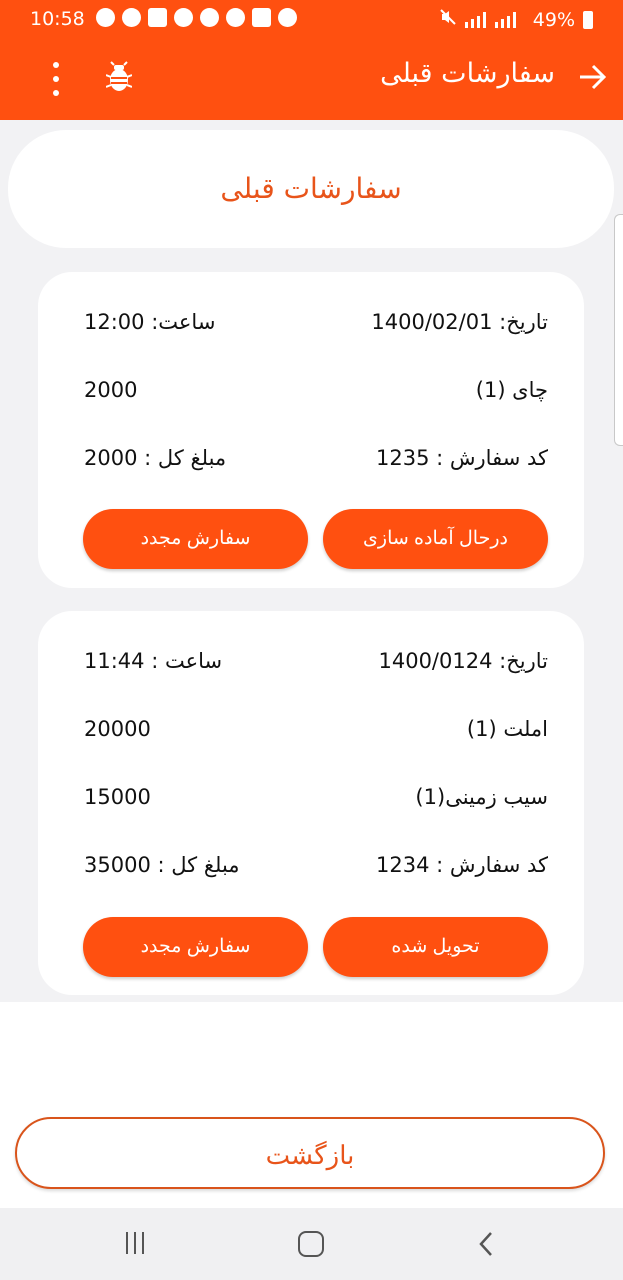  Describe the element at coordinates (287, 17) in the screenshot. I see `send-icon` at that location.